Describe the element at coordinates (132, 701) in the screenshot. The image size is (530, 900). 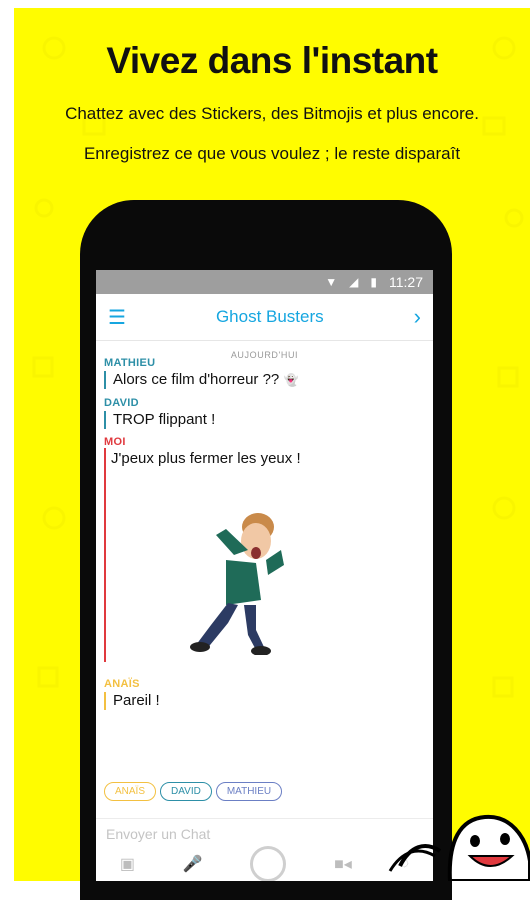
I see `message-text: Pareil !` at that location.